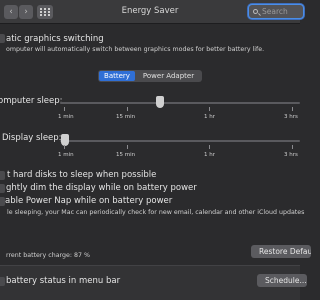 This screenshot has height=300, width=320. Describe the element at coordinates (255, 11) in the screenshot. I see `search-icon` at that location.